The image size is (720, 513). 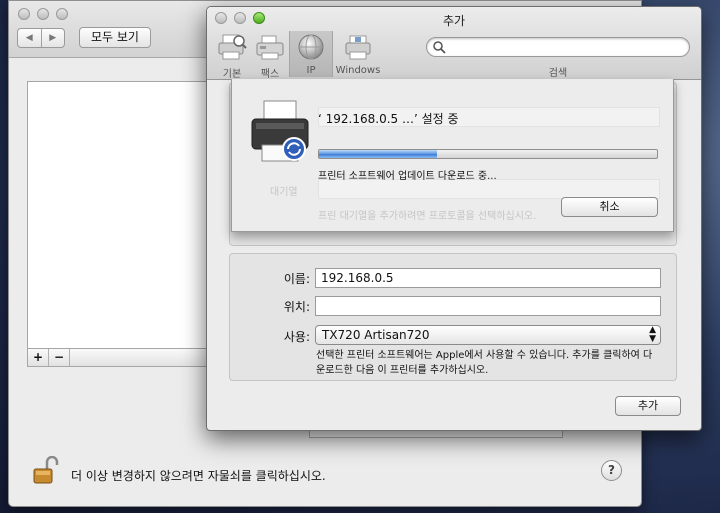 I want to click on default-printer-icon, so click(x=232, y=47).